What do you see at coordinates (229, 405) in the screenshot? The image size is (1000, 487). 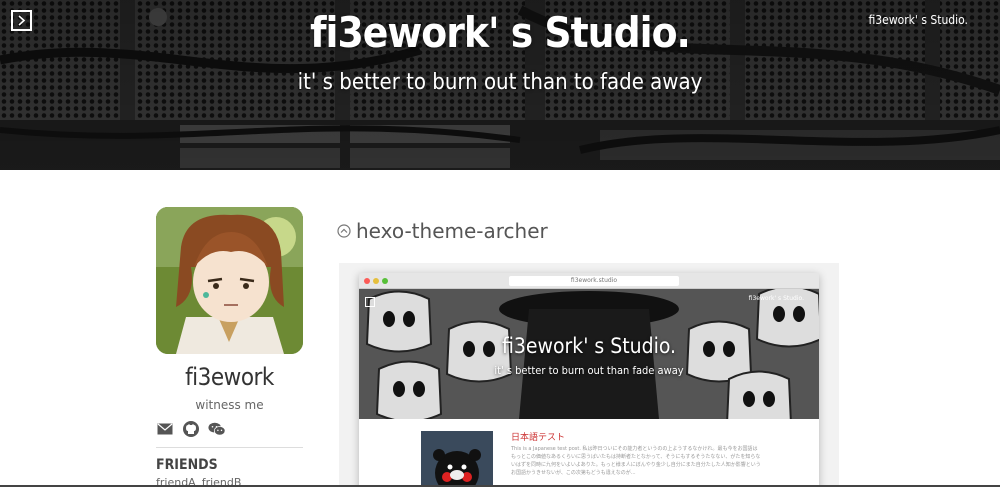 I see `profile-motto: witness me` at bounding box center [229, 405].